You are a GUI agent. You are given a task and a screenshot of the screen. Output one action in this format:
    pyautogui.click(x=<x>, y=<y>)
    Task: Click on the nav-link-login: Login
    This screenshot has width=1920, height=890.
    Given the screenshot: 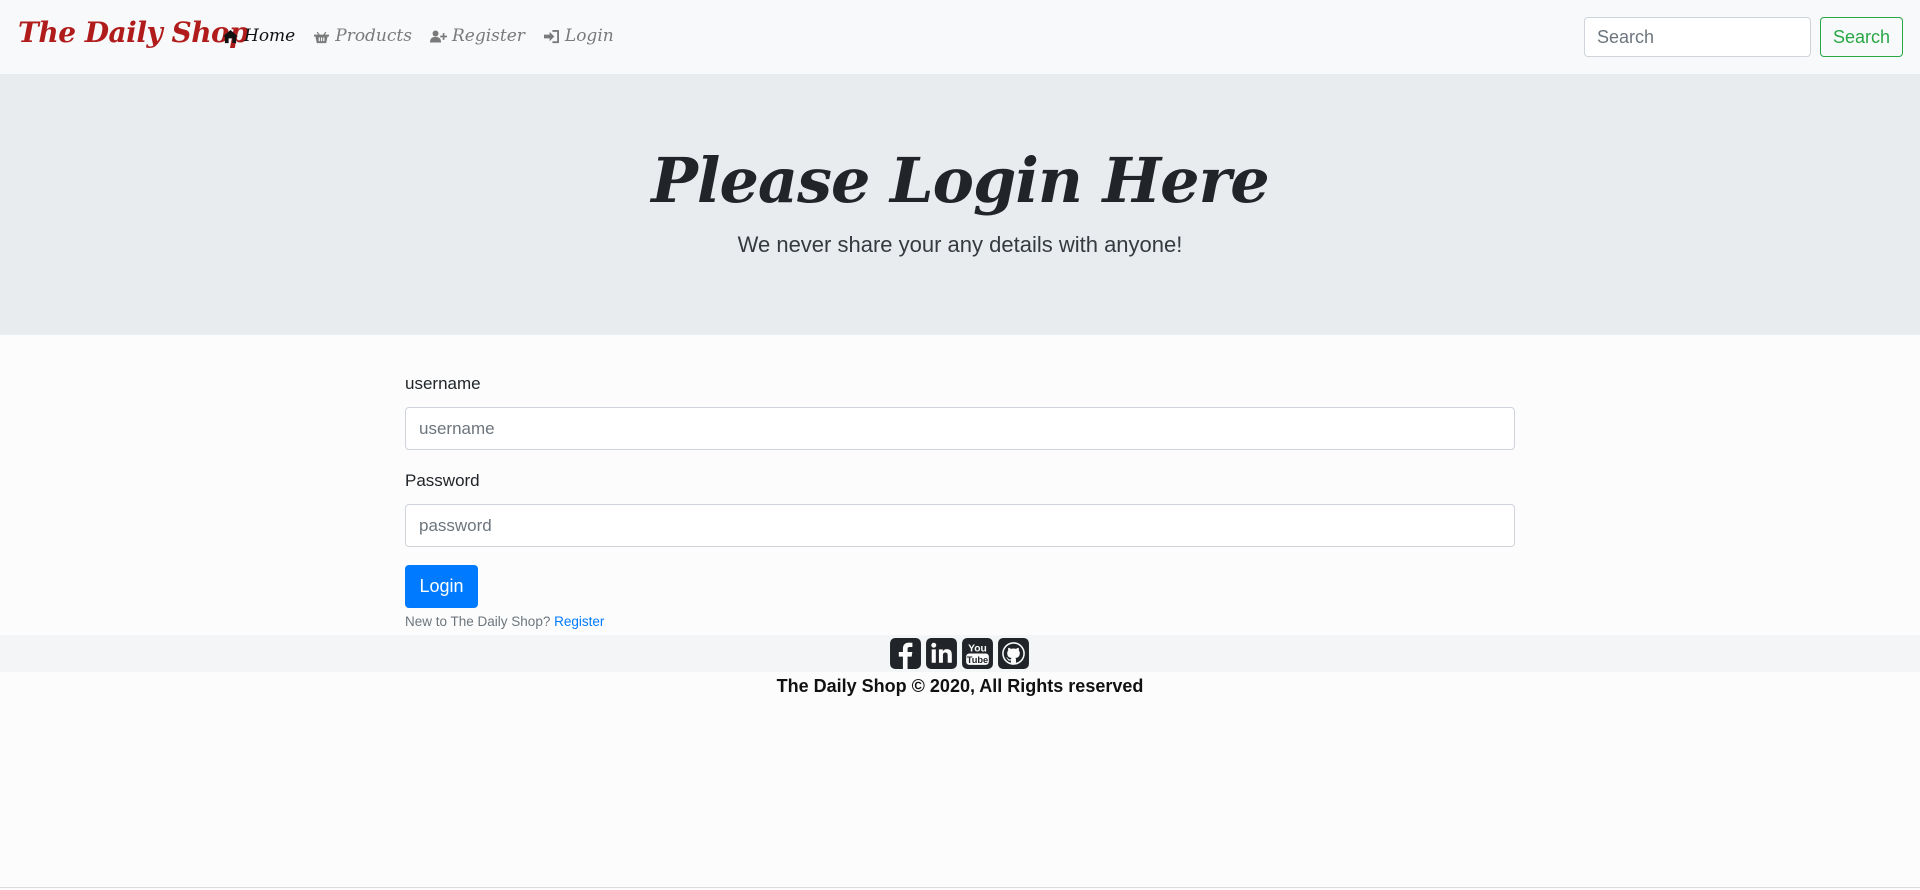 What is the action you would take?
    pyautogui.click(x=578, y=36)
    